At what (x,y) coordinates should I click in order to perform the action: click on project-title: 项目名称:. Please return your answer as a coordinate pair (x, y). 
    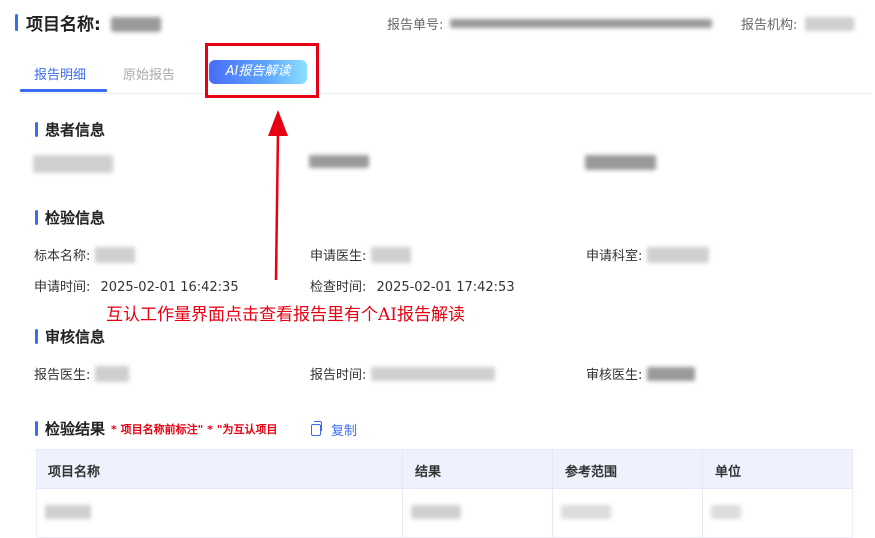
    Looking at the image, I should click on (93, 22).